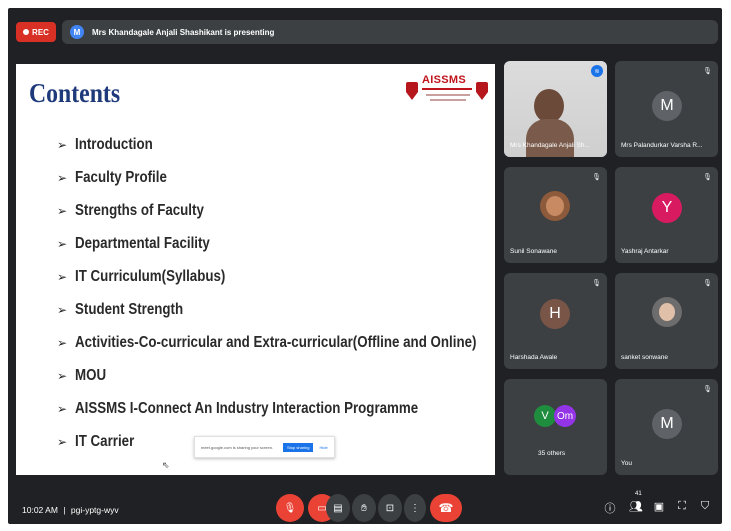 The height and width of the screenshot is (531, 731). I want to click on participant-tile: 🎙︎ H Harshada Awale, so click(555, 321).